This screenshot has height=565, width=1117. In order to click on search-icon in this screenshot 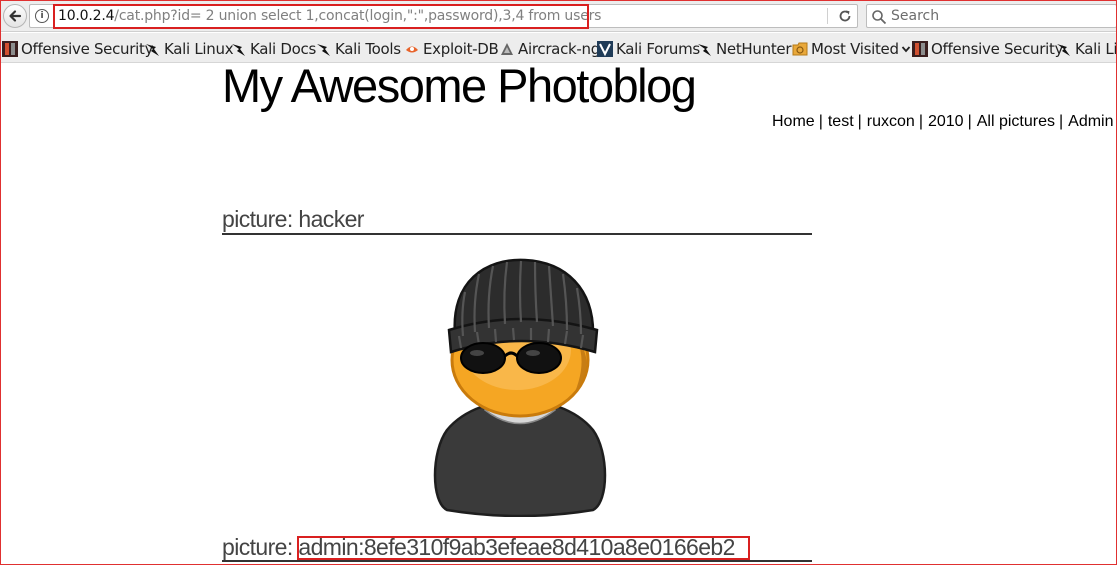, I will do `click(879, 17)`.